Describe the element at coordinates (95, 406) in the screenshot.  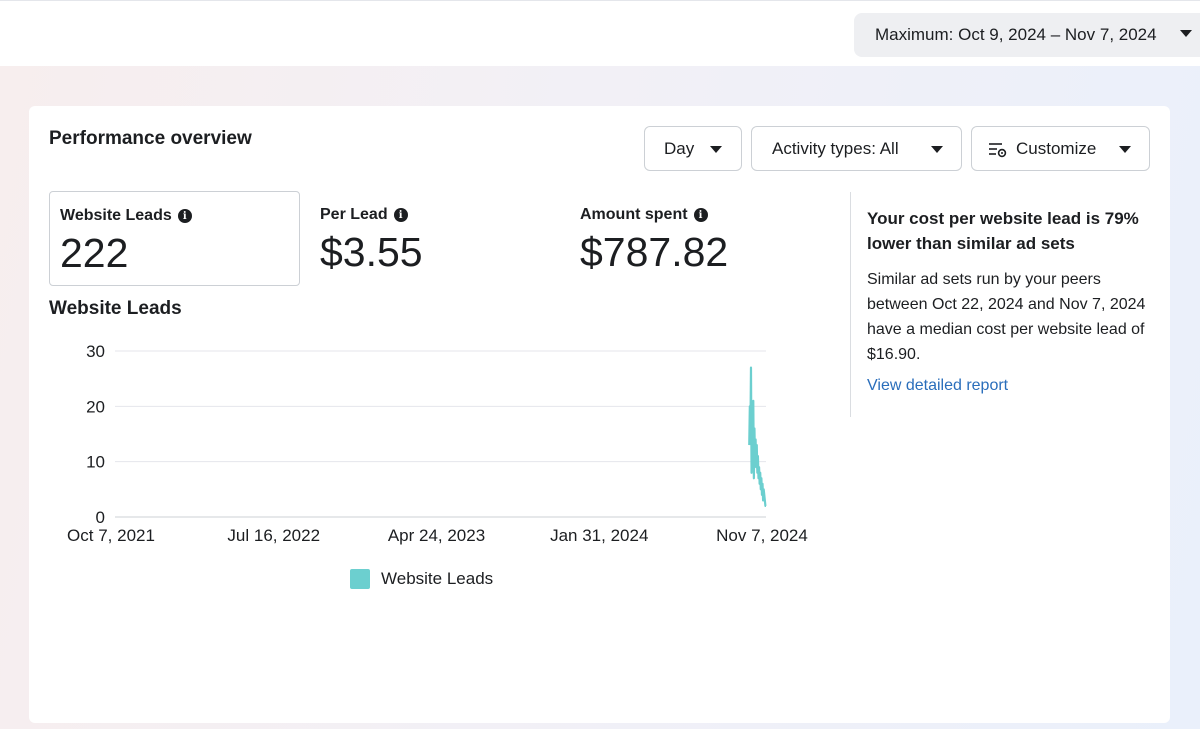
I see `y-tick-label: 20` at that location.